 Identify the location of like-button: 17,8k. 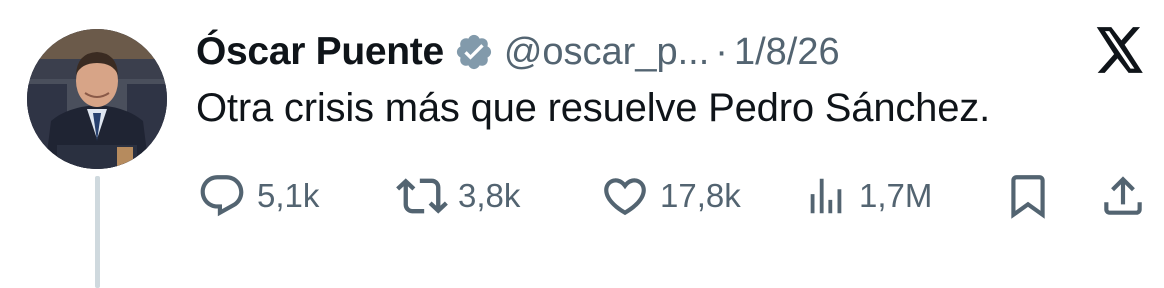
(670, 196).